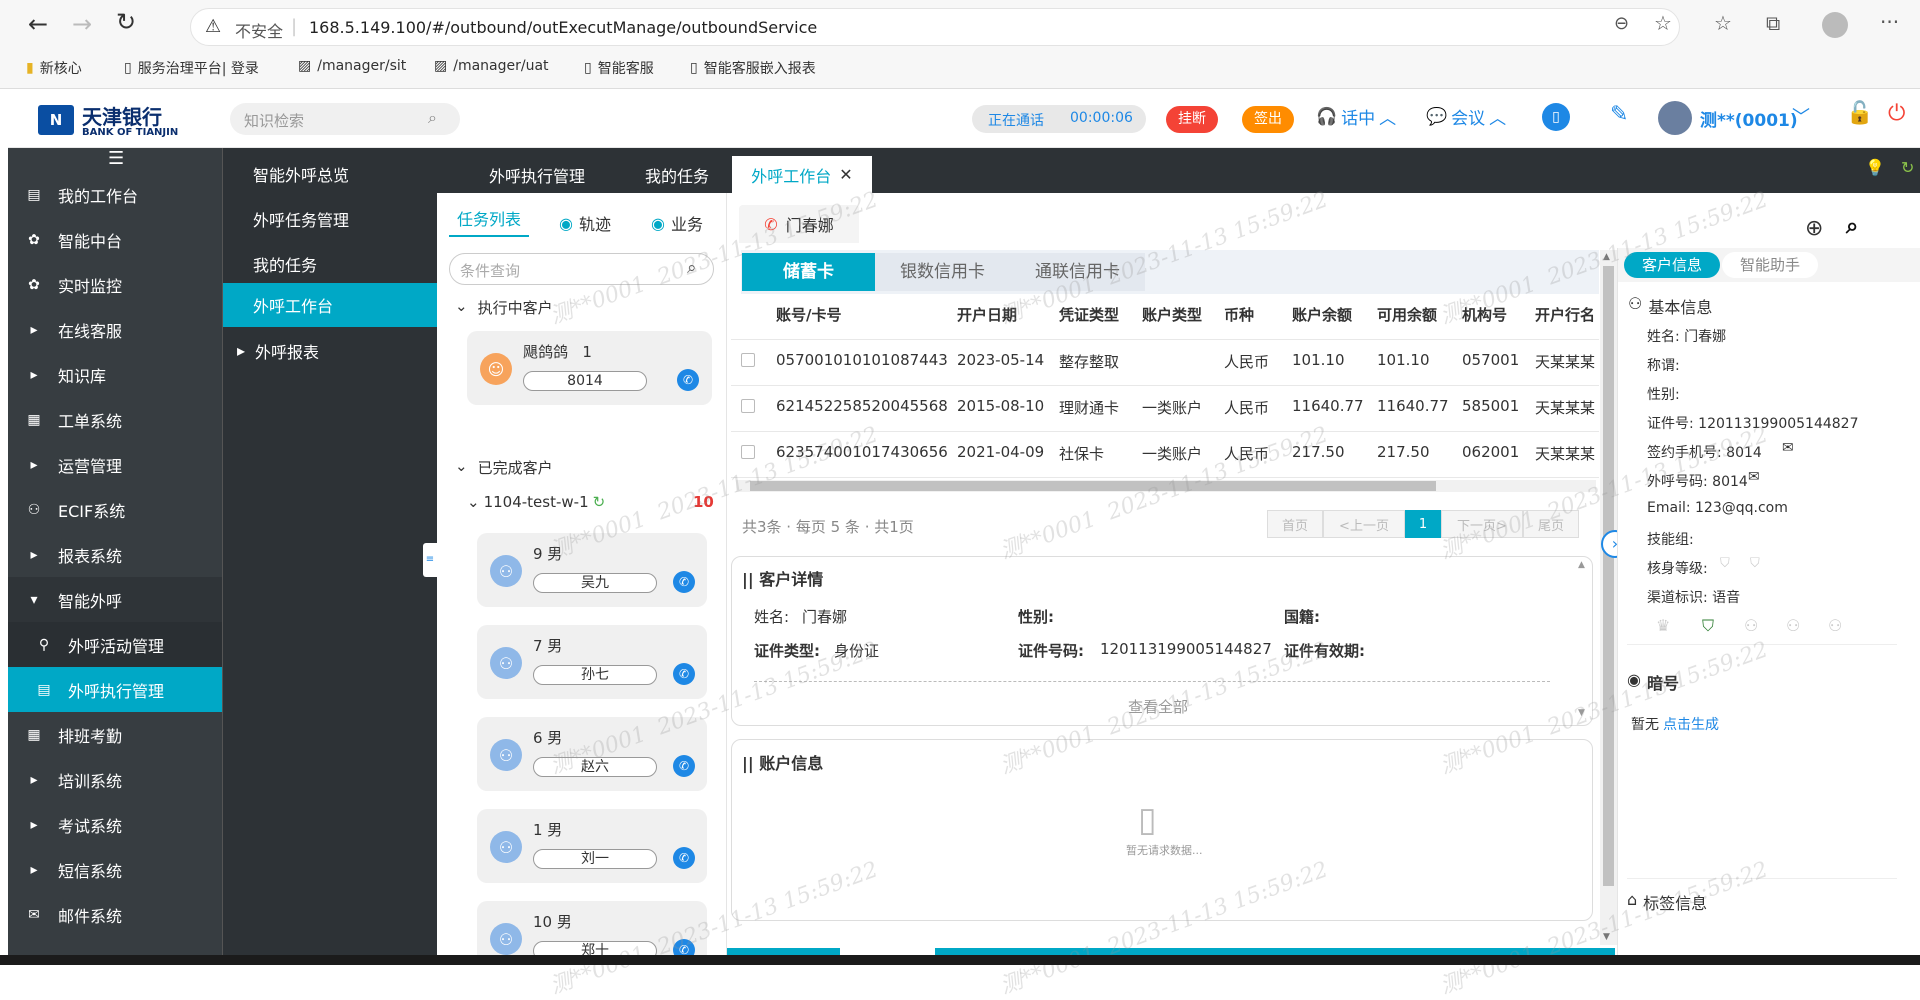 The image size is (1920, 1000). Describe the element at coordinates (1723, 23) in the screenshot. I see `favorites-list-icon: ☆` at that location.